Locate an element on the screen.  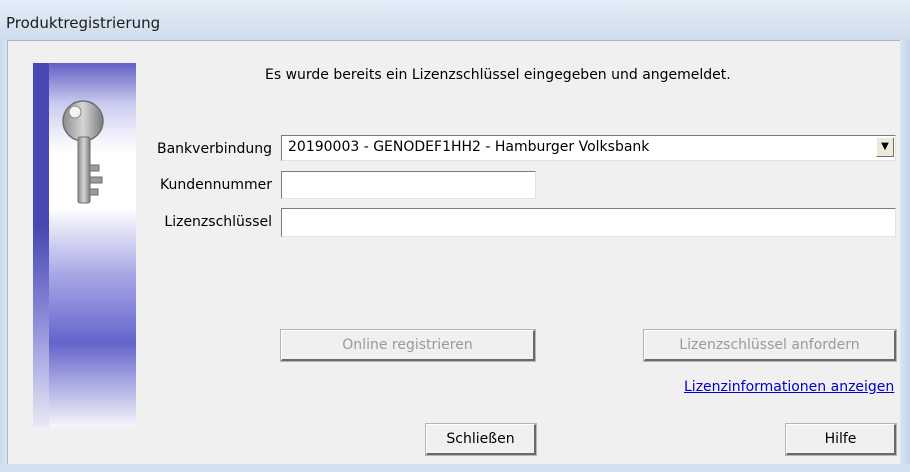
help-button: Hilfe is located at coordinates (841, 439).